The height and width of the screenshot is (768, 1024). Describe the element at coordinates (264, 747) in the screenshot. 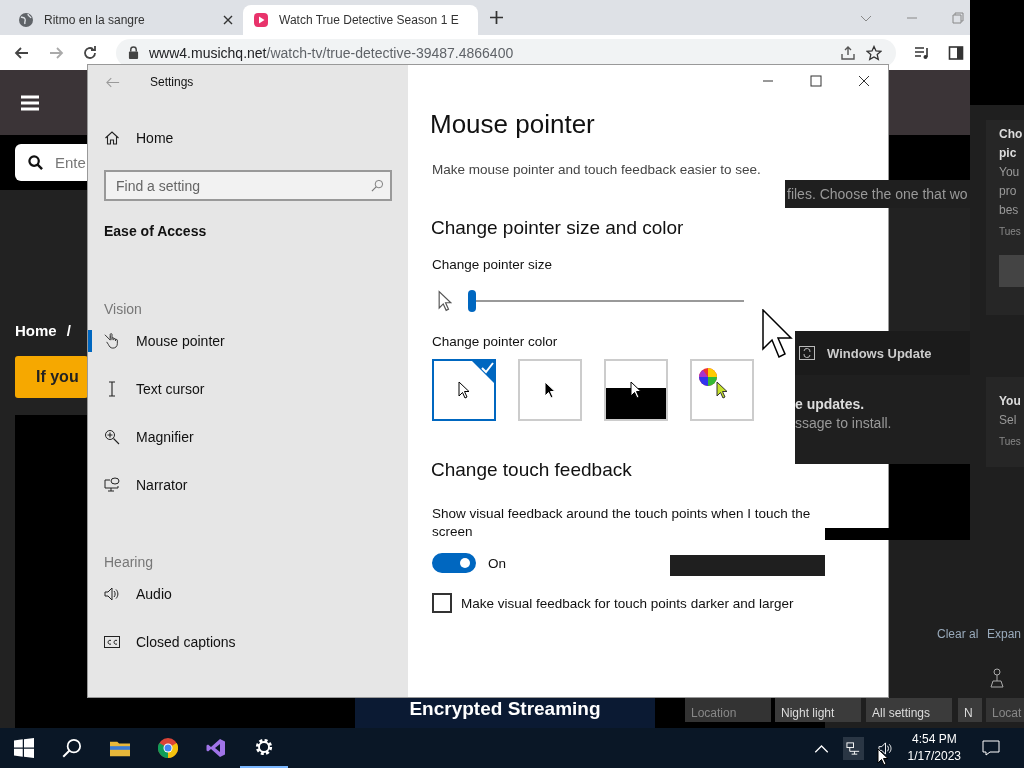

I see `gear-icon` at that location.